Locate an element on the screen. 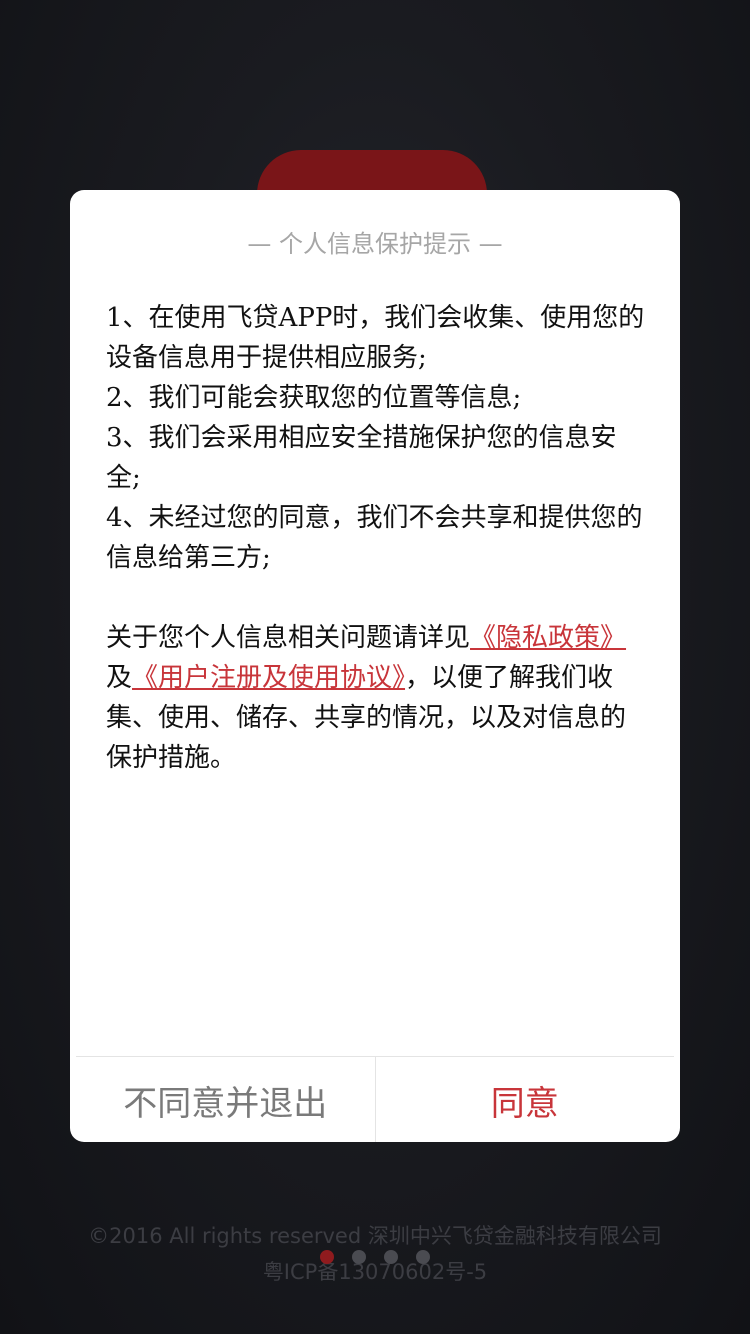 The height and width of the screenshot is (1334, 750). page-indicator is located at coordinates (375, 1258).